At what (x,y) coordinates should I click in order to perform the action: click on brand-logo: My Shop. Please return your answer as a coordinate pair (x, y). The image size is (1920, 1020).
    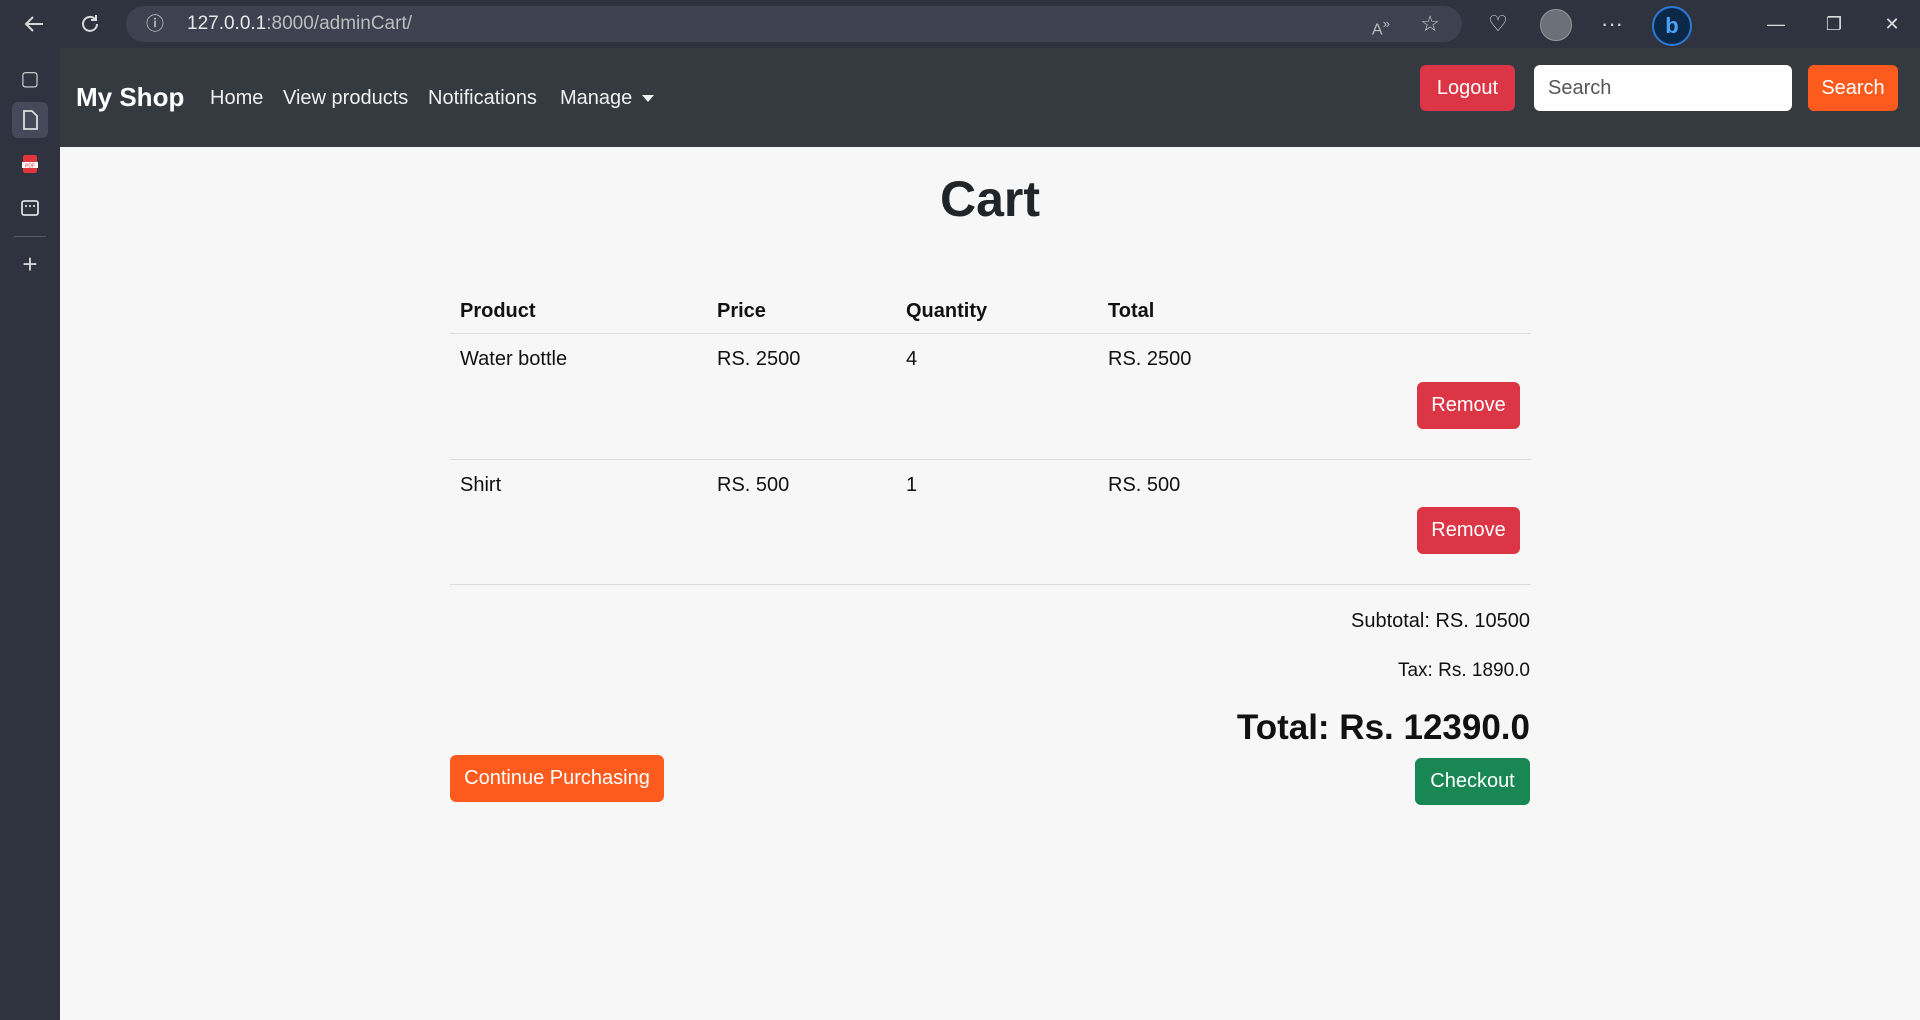
    Looking at the image, I should click on (130, 97).